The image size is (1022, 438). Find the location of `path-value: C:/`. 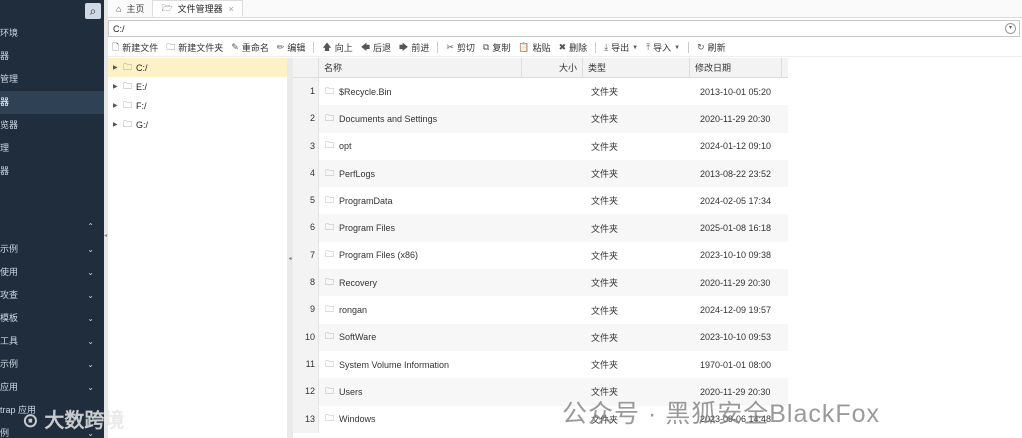

path-value: C:/ is located at coordinates (119, 28).